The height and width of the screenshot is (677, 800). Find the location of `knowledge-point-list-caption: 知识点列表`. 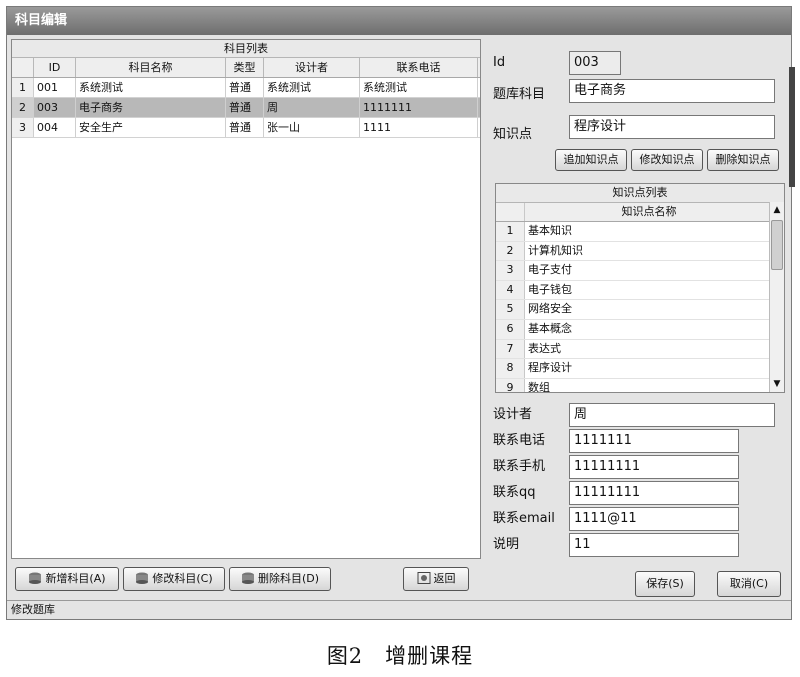

knowledge-point-list-caption: 知识点列表 is located at coordinates (640, 193).